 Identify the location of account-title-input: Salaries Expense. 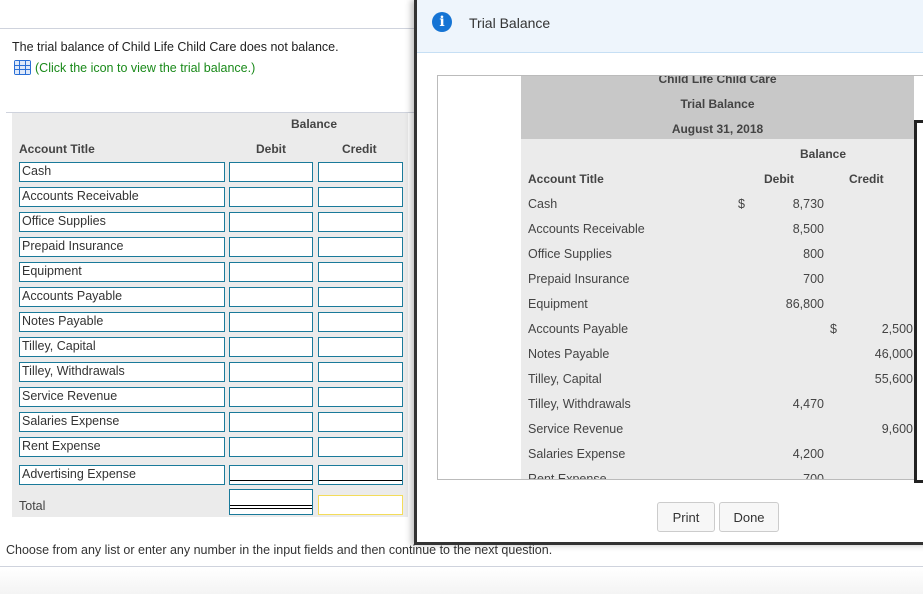
(122, 422).